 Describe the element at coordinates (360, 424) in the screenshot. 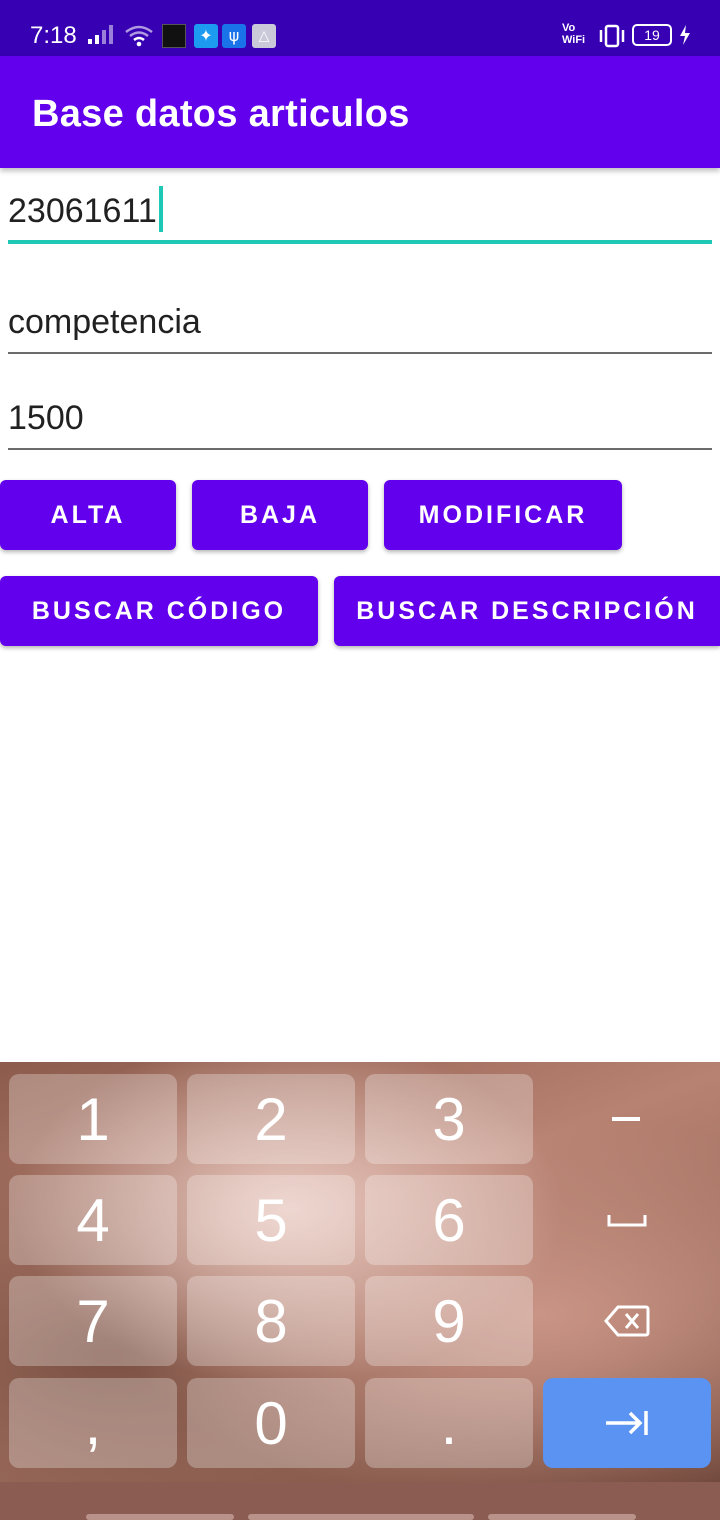

I see `price-input: 1500` at that location.